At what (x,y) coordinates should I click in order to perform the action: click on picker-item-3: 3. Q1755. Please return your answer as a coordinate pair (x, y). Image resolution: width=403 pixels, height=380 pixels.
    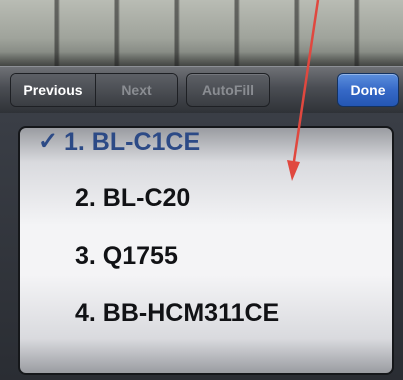
    Looking at the image, I should click on (206, 256).